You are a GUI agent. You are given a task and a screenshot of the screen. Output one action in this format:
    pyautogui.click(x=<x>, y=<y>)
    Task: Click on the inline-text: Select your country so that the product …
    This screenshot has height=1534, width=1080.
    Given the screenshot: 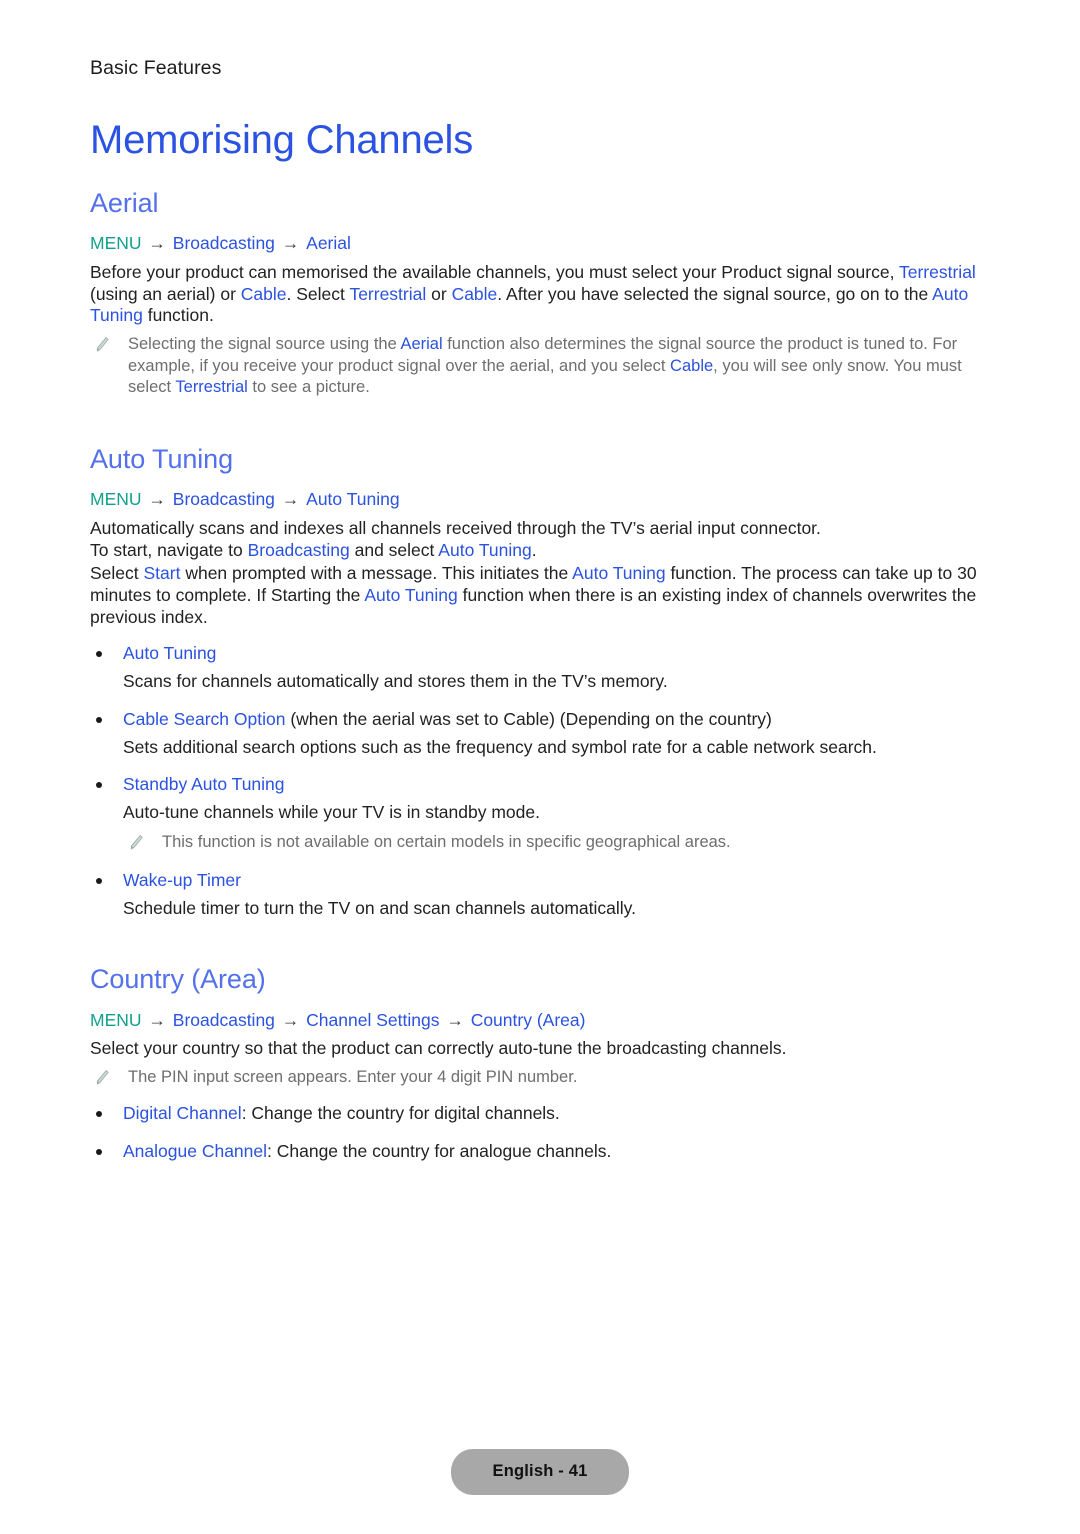 What is the action you would take?
    pyautogui.click(x=438, y=1048)
    